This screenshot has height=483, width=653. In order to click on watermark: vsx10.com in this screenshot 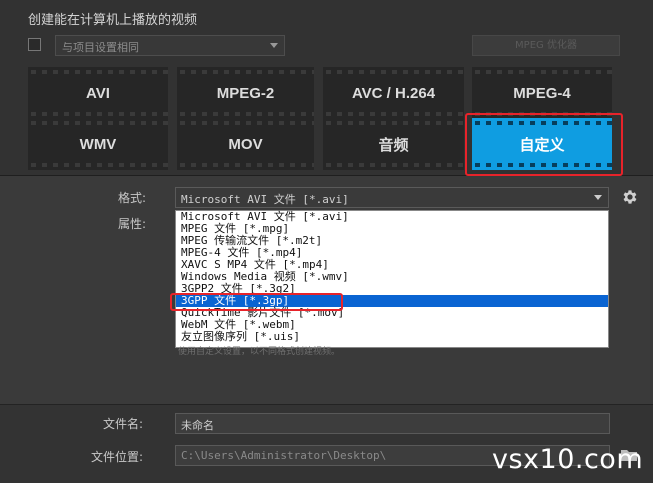, I will do `click(568, 459)`.